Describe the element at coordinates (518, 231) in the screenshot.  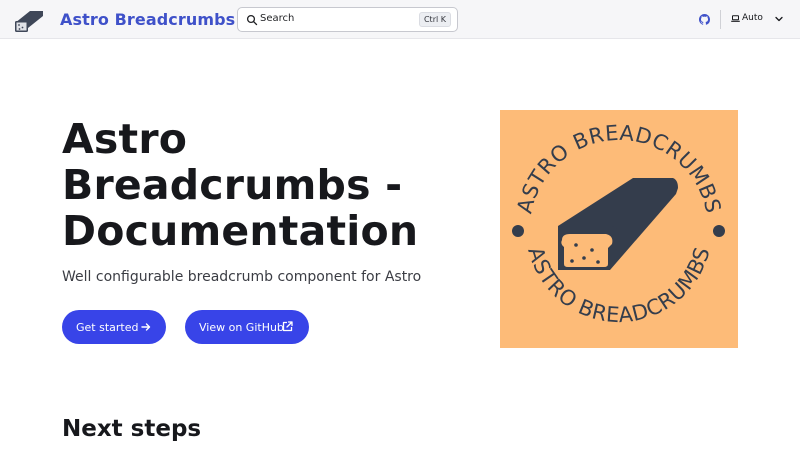
I see `logo-dot-left` at that location.